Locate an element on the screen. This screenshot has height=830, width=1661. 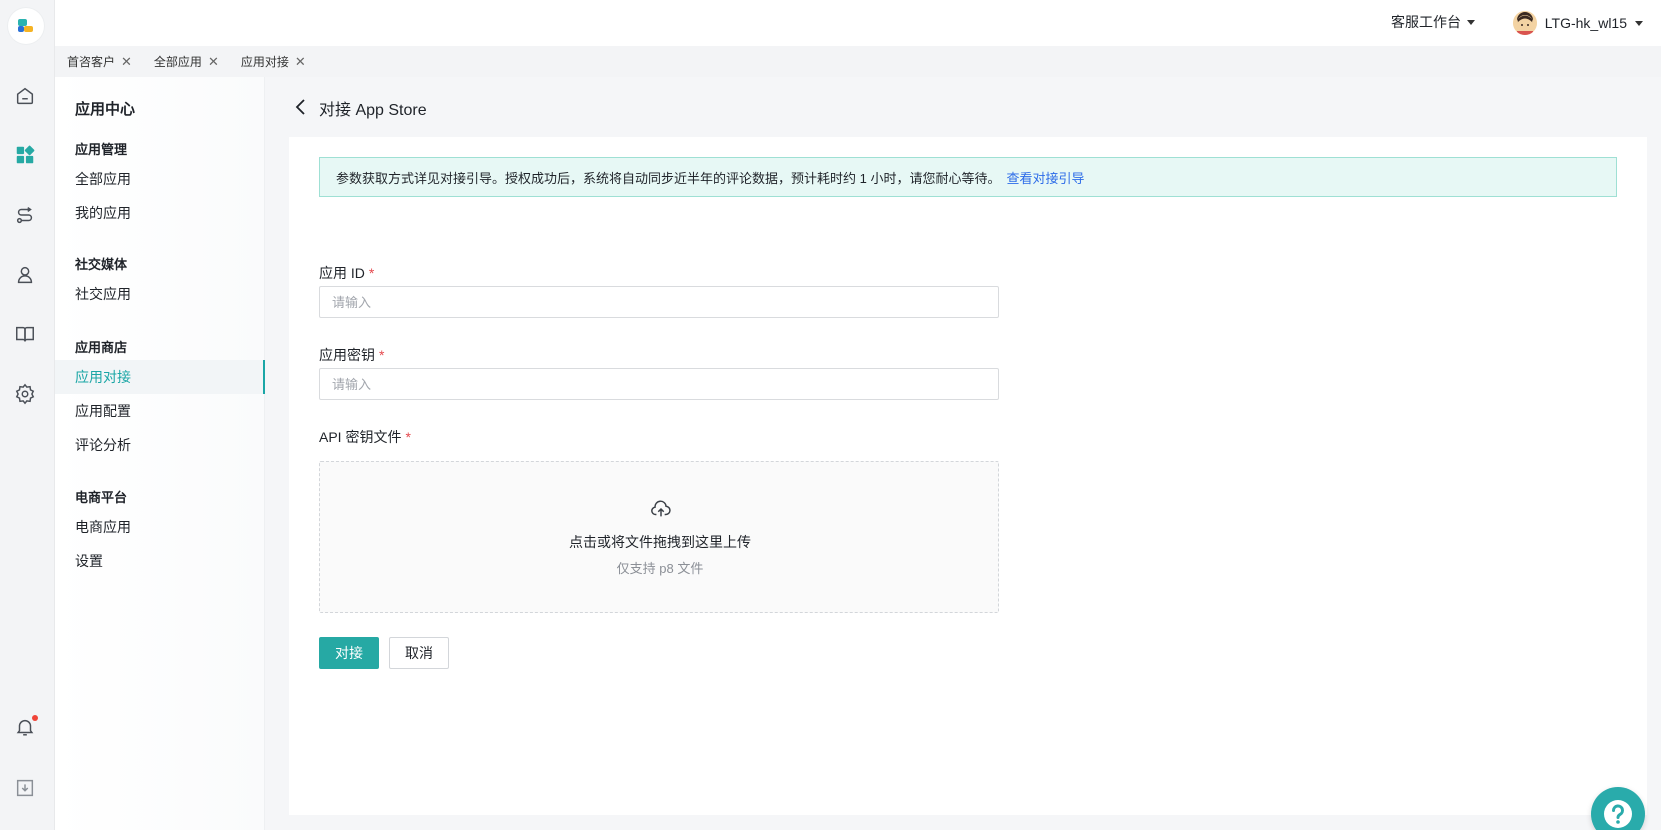
book-icon is located at coordinates (25, 334).